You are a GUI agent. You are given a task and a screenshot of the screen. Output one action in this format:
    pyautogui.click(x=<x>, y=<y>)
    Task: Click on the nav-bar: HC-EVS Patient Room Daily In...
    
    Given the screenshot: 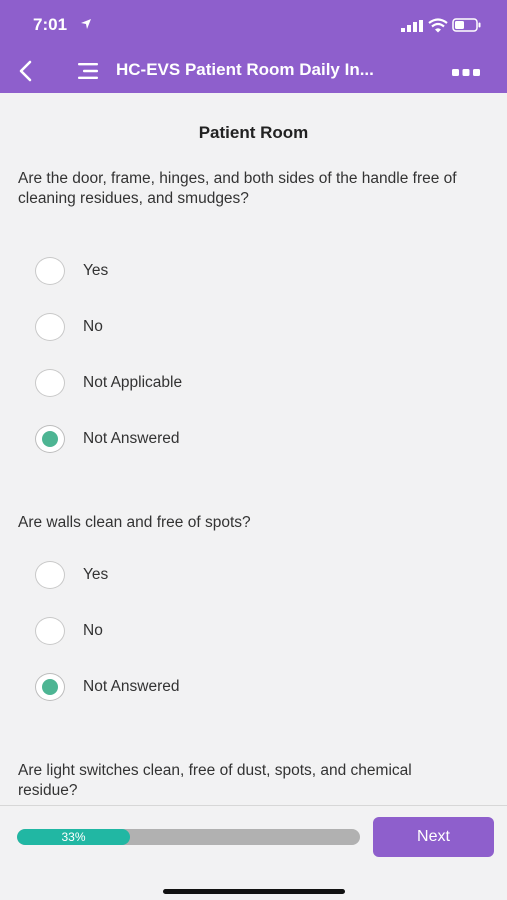 What is the action you would take?
    pyautogui.click(x=253, y=70)
    